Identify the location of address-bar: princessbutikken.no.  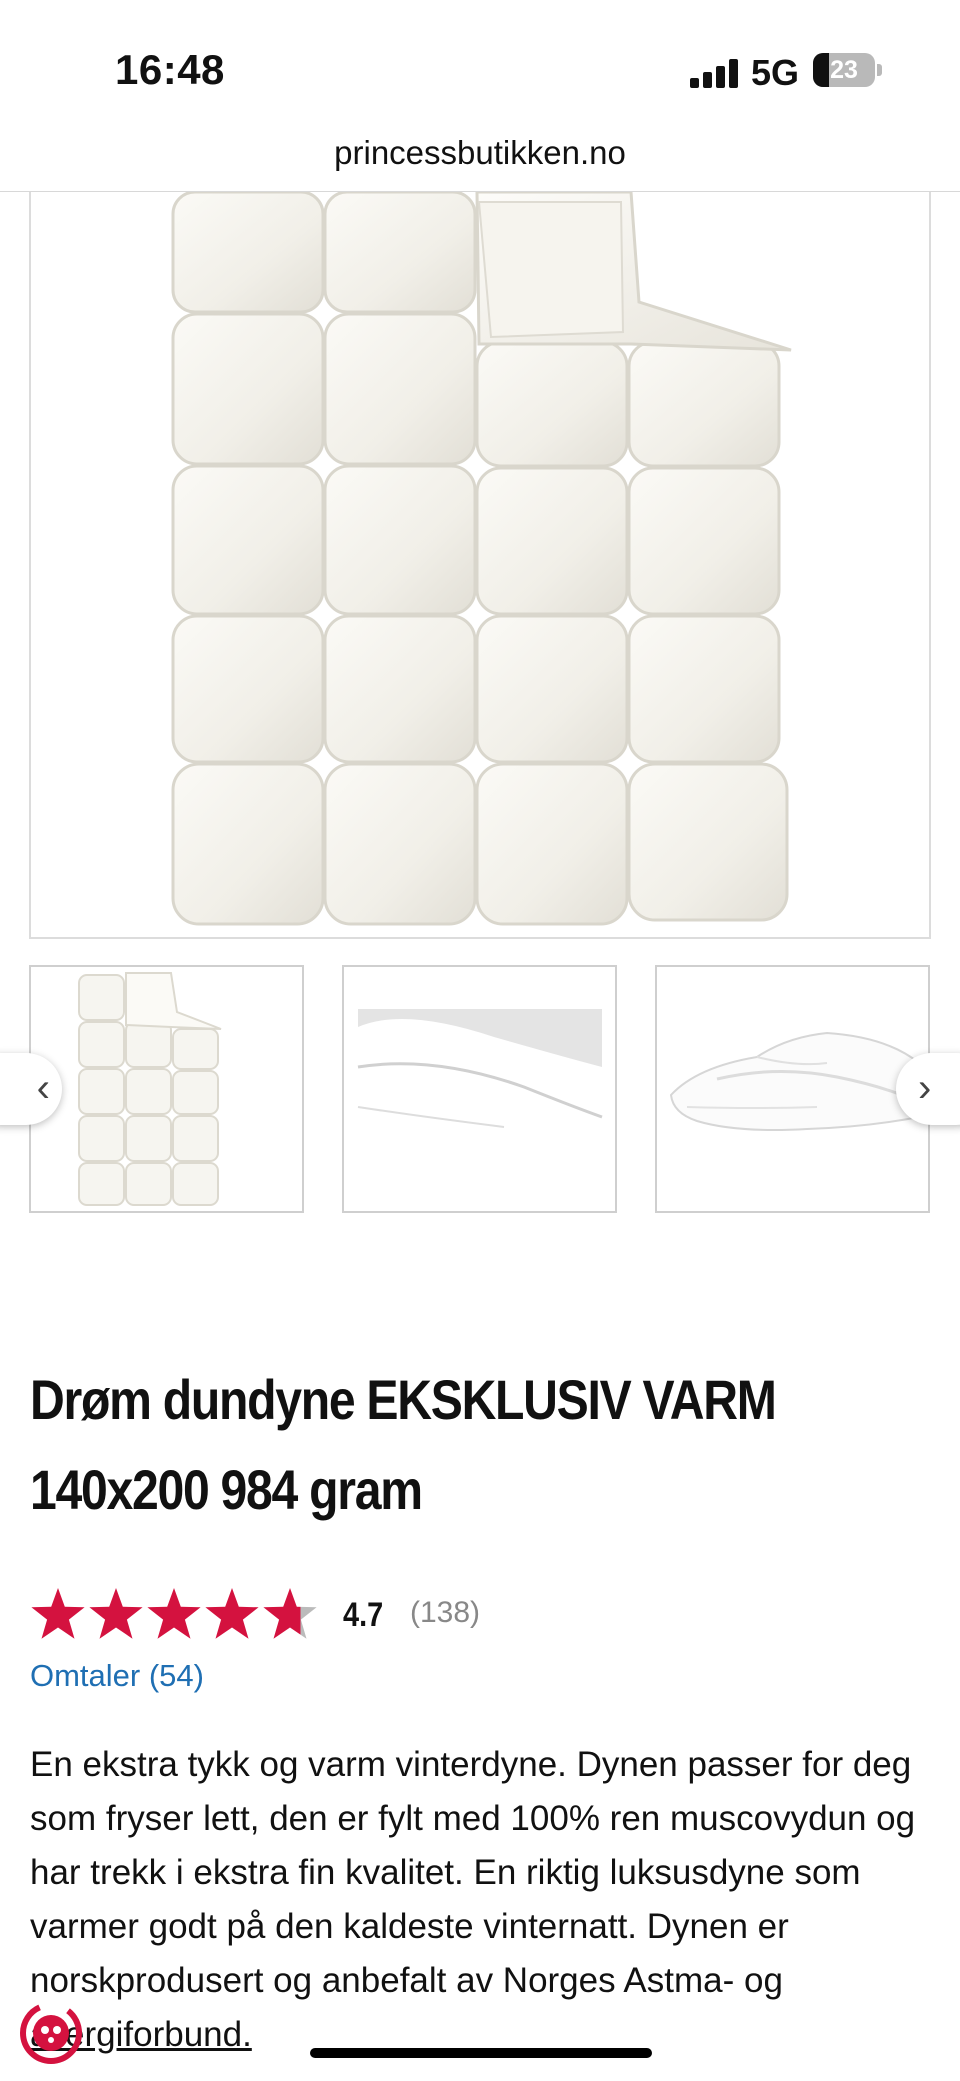
(480, 156).